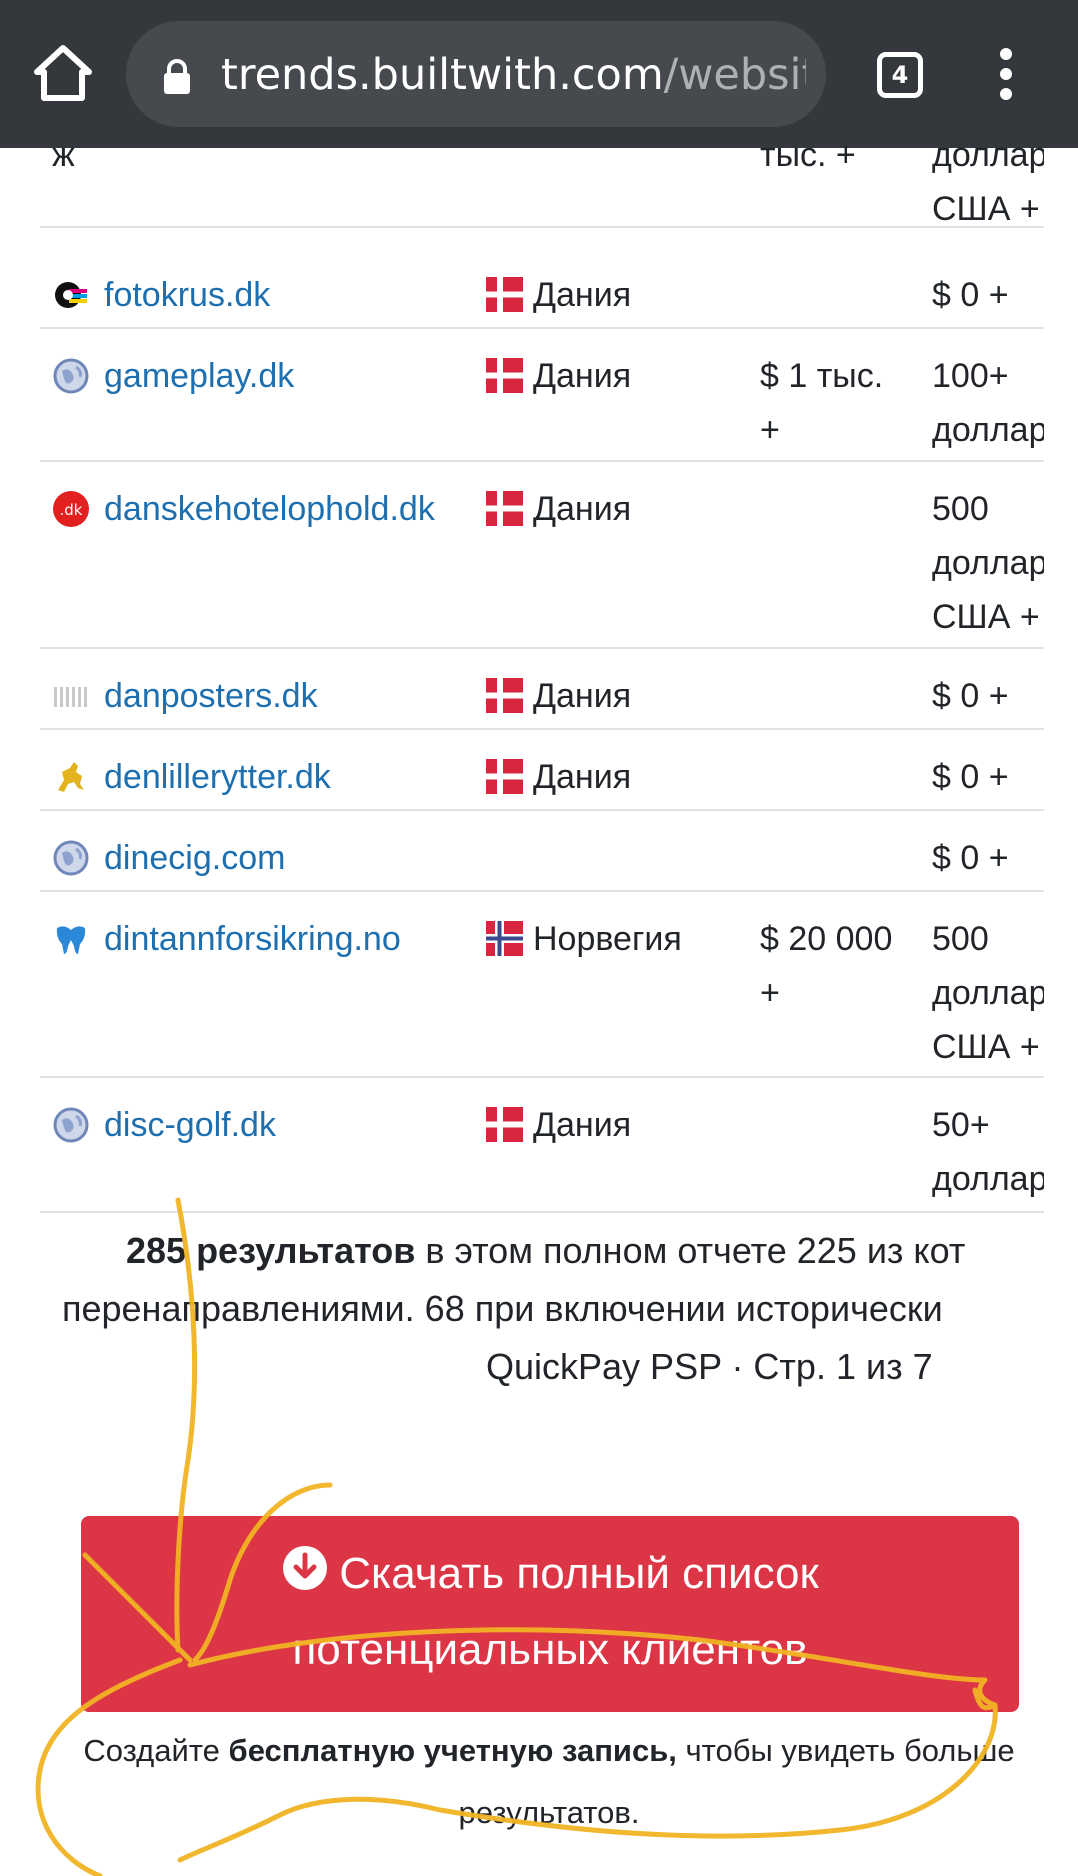  I want to click on site-cell: danposters.dk, so click(267, 696).